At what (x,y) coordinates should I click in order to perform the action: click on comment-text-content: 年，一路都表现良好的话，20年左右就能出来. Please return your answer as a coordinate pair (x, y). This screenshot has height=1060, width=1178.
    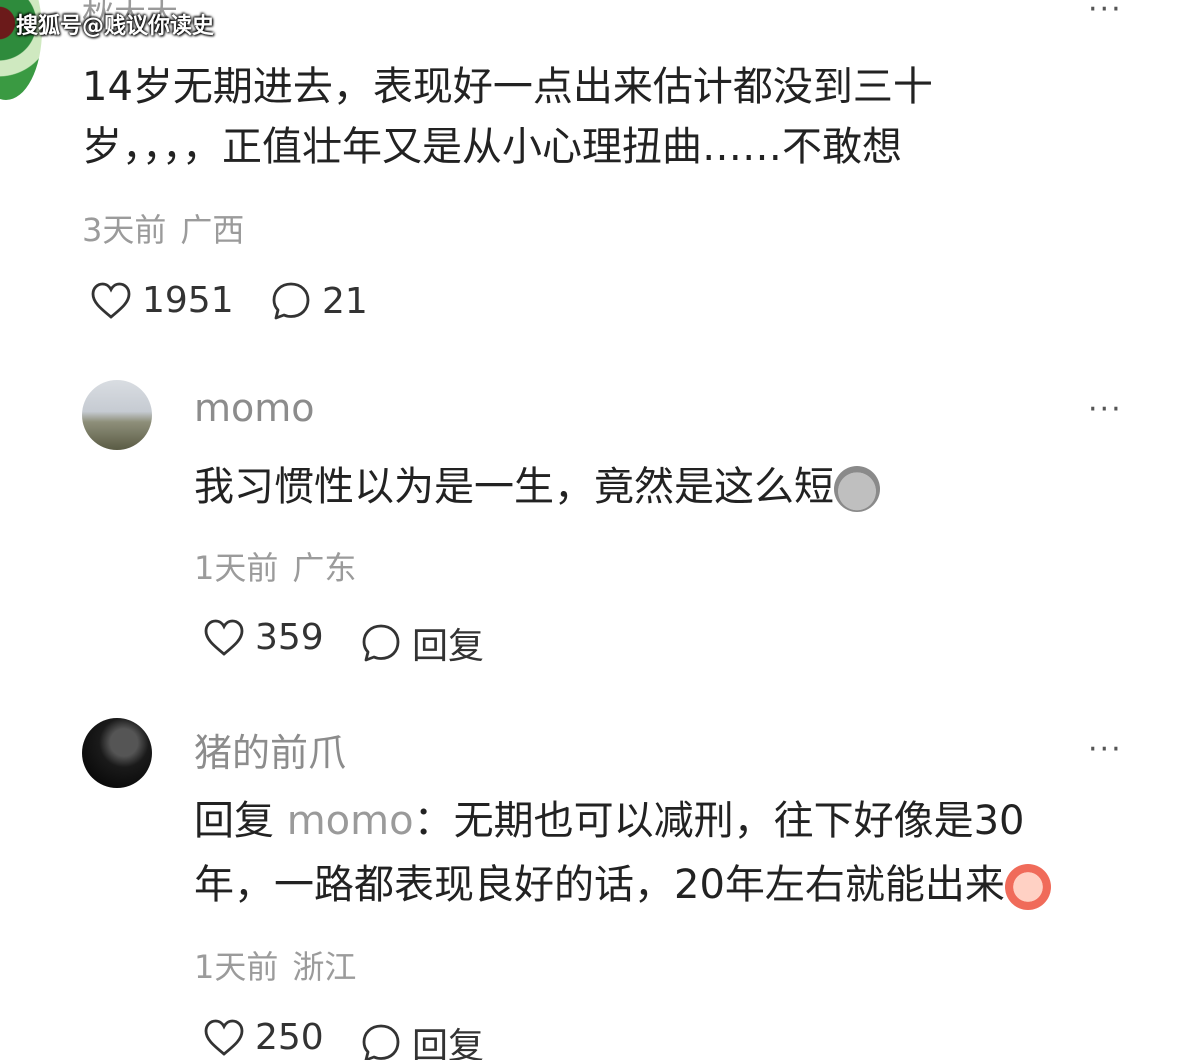
    Looking at the image, I should click on (599, 885).